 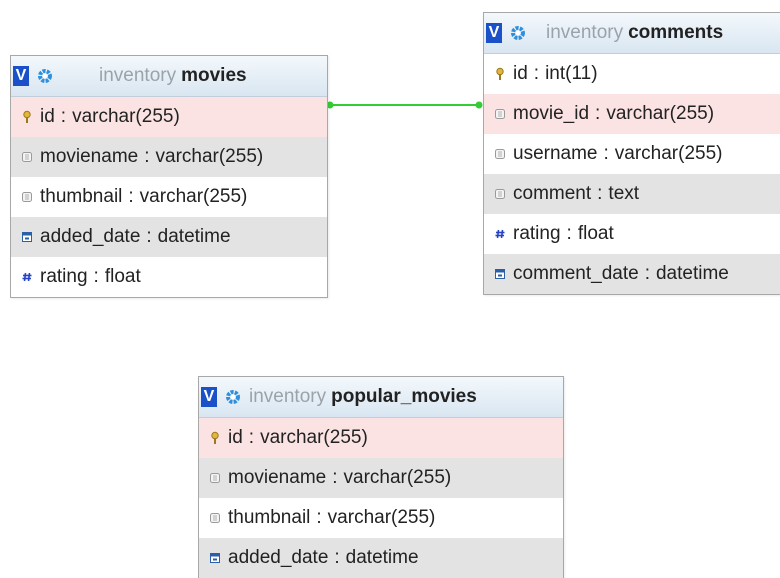 What do you see at coordinates (214, 75) in the screenshot?
I see `table-name: movies` at bounding box center [214, 75].